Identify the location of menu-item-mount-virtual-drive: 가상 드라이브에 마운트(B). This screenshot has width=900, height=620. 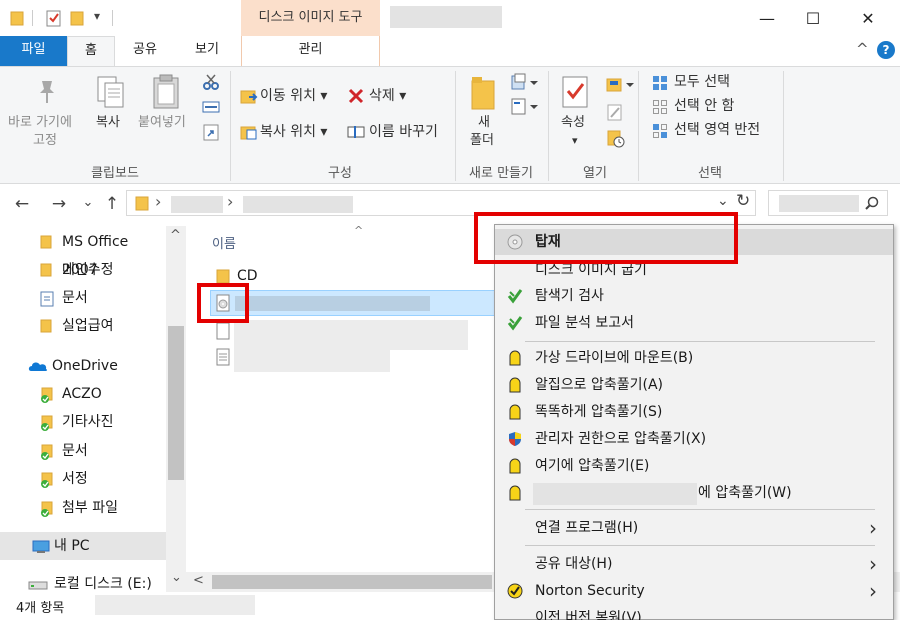
(694, 358).